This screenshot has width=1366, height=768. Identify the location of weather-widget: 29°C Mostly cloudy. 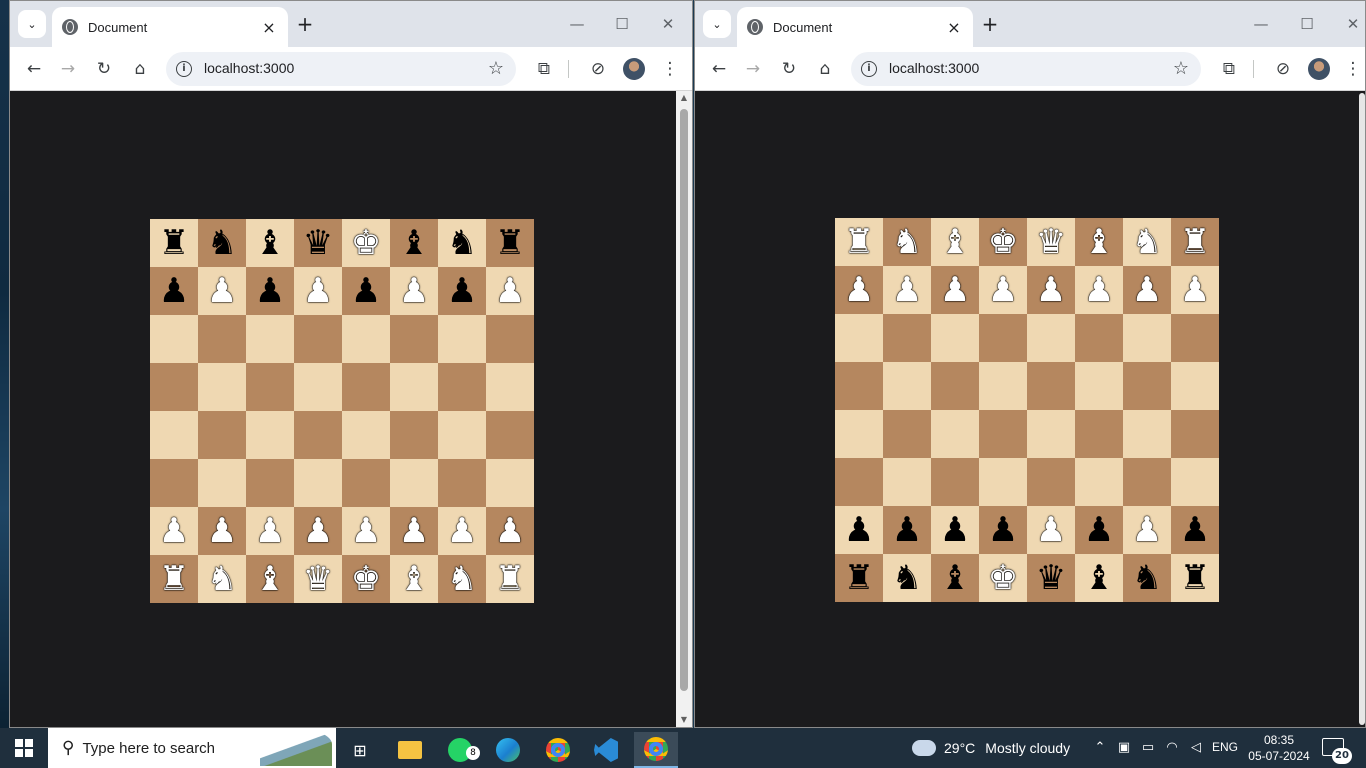
(991, 748).